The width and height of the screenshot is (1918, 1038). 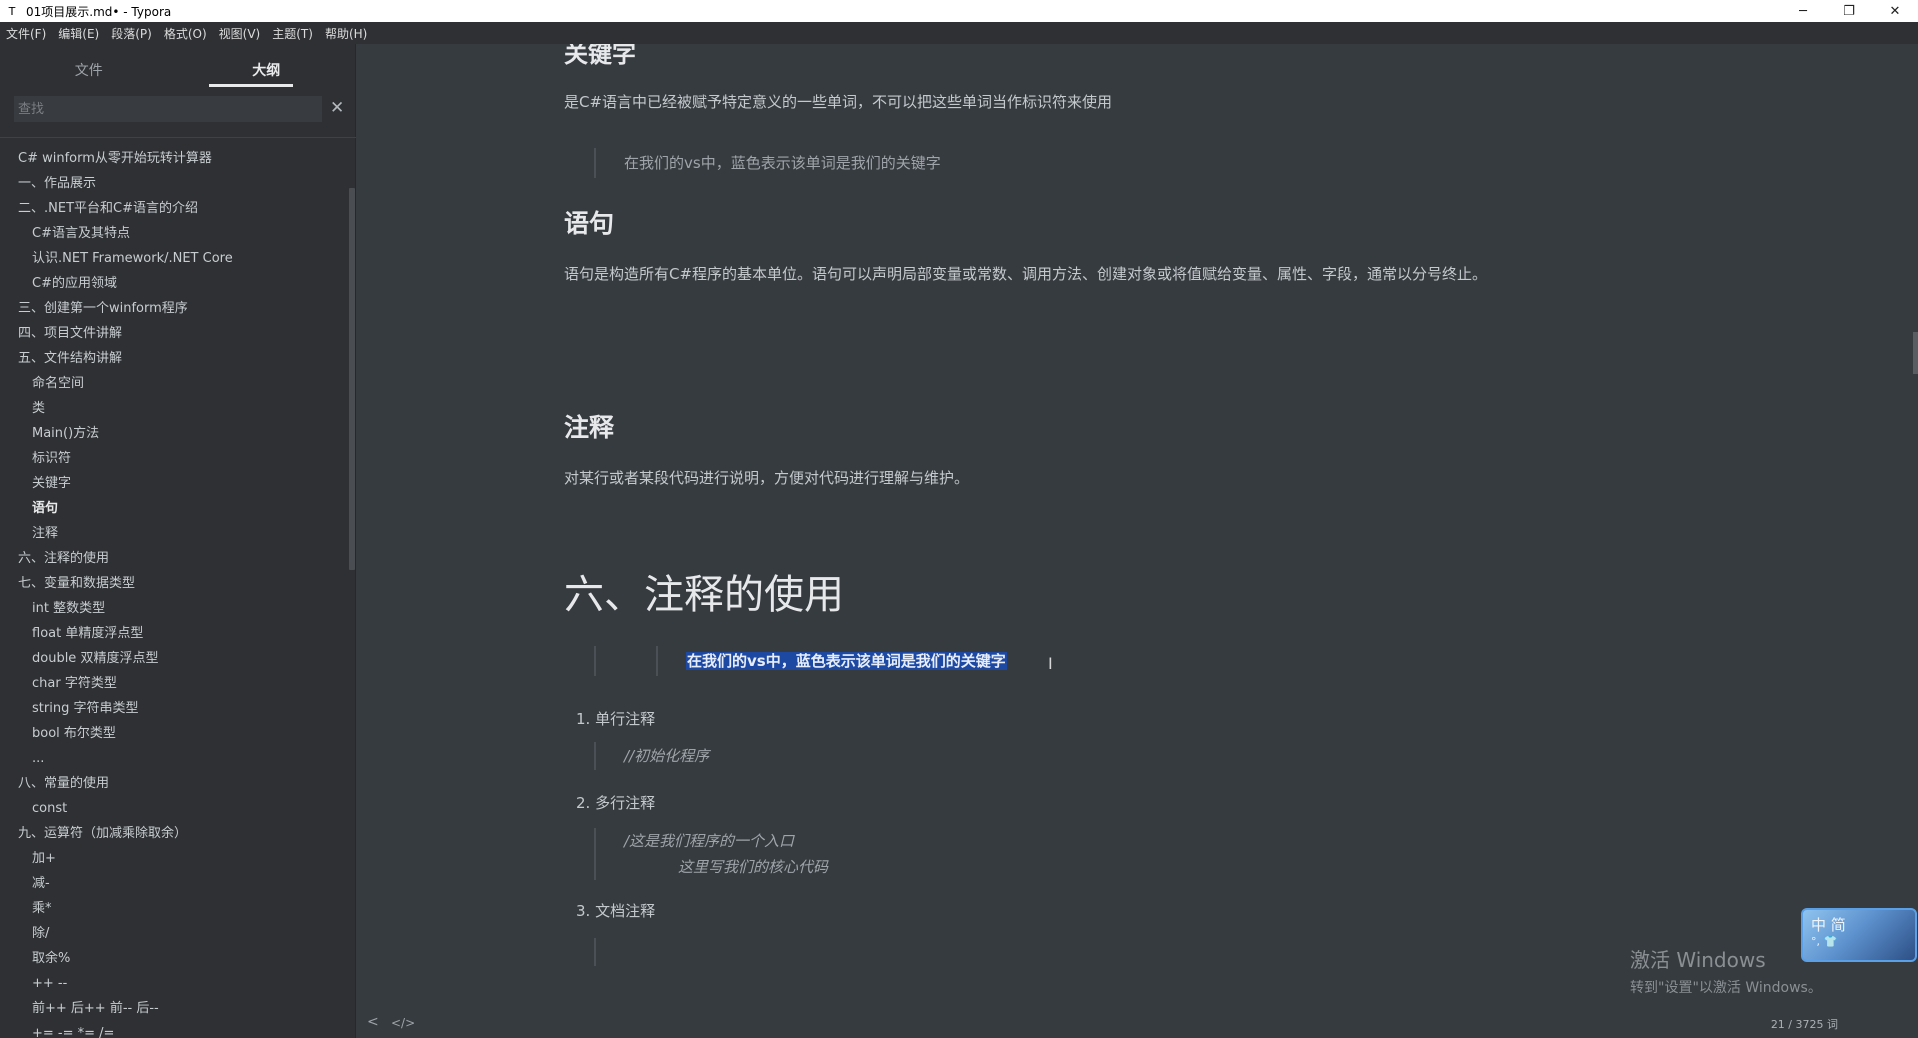 I want to click on outline-item: 关键字, so click(x=173, y=483).